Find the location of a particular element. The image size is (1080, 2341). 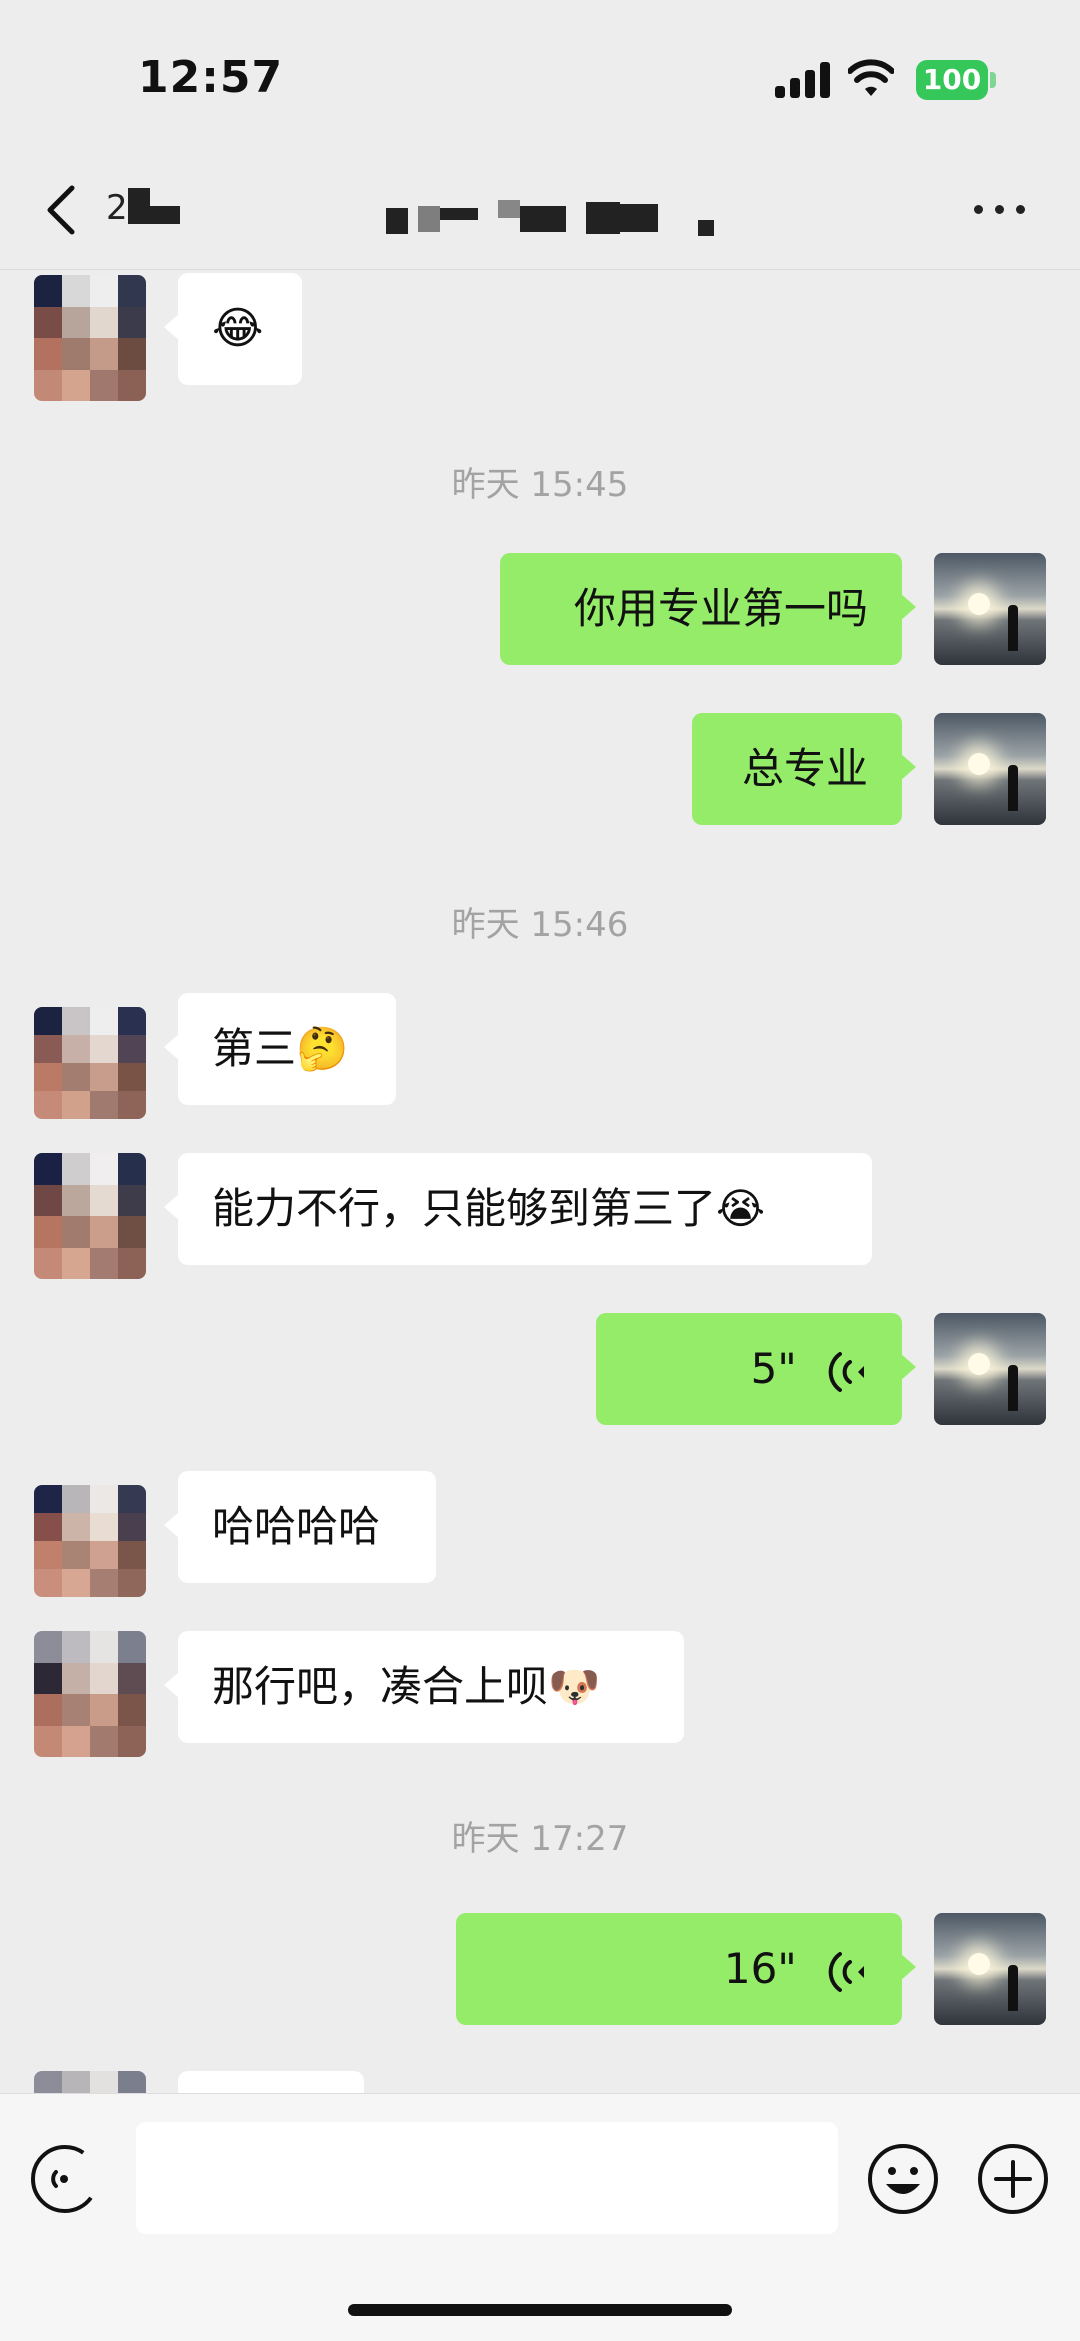

battery-indicator: 100 is located at coordinates (952, 80).